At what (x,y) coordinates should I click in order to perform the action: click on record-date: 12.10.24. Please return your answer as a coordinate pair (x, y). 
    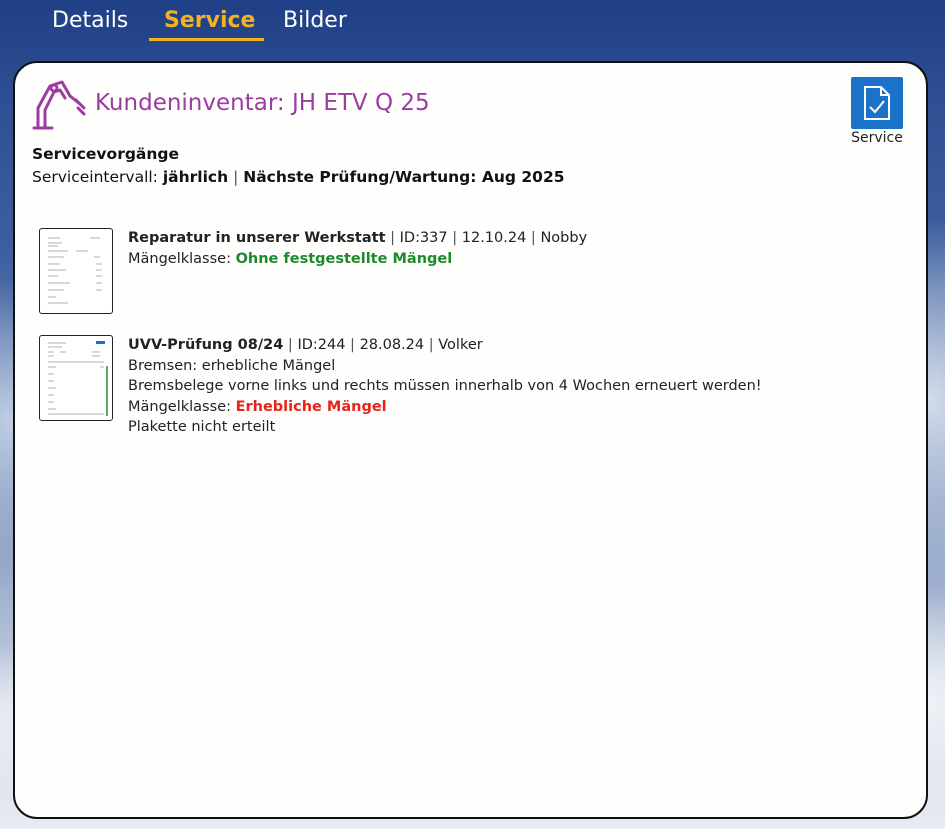
    Looking at the image, I should click on (494, 238).